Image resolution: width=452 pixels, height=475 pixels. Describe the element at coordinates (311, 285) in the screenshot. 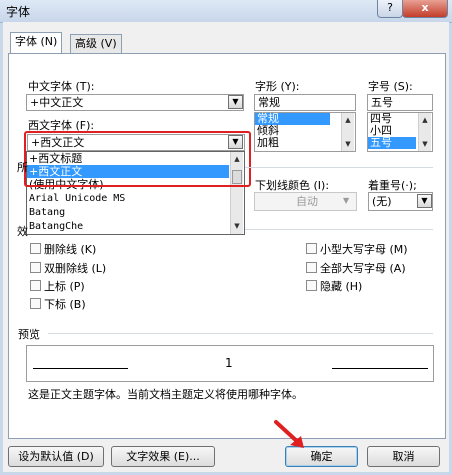

I see `hidden-checkbox` at that location.